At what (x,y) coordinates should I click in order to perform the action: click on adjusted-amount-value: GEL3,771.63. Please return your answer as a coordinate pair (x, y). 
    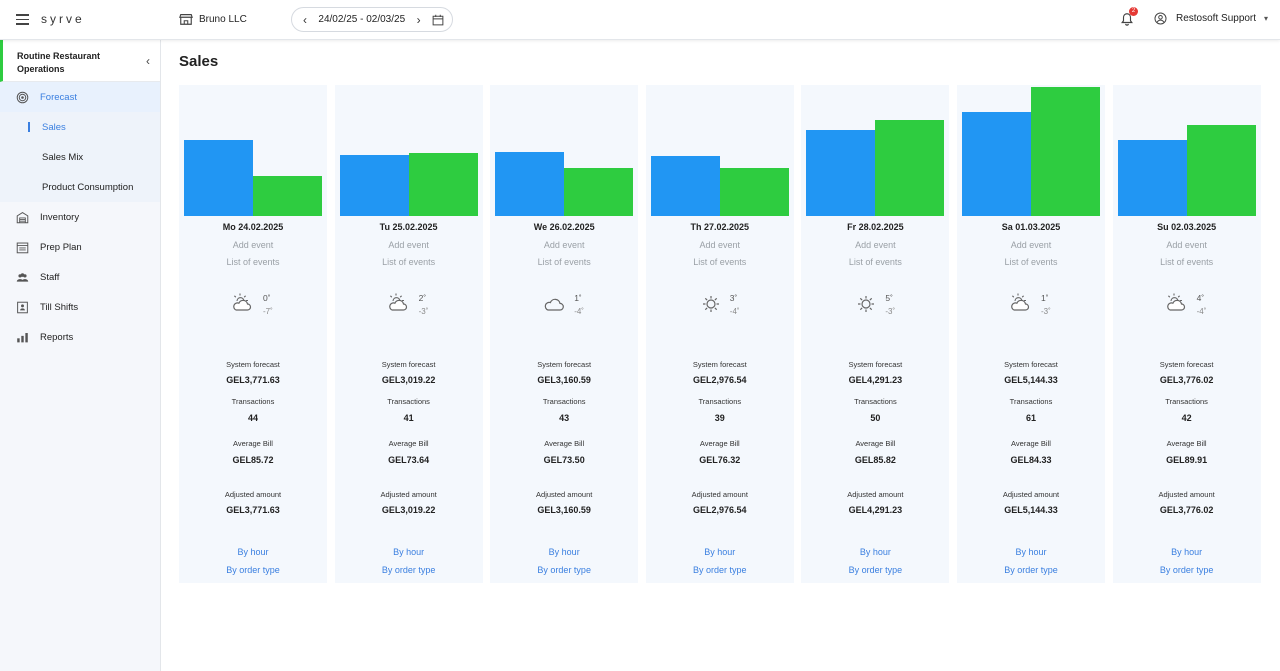
    Looking at the image, I should click on (253, 510).